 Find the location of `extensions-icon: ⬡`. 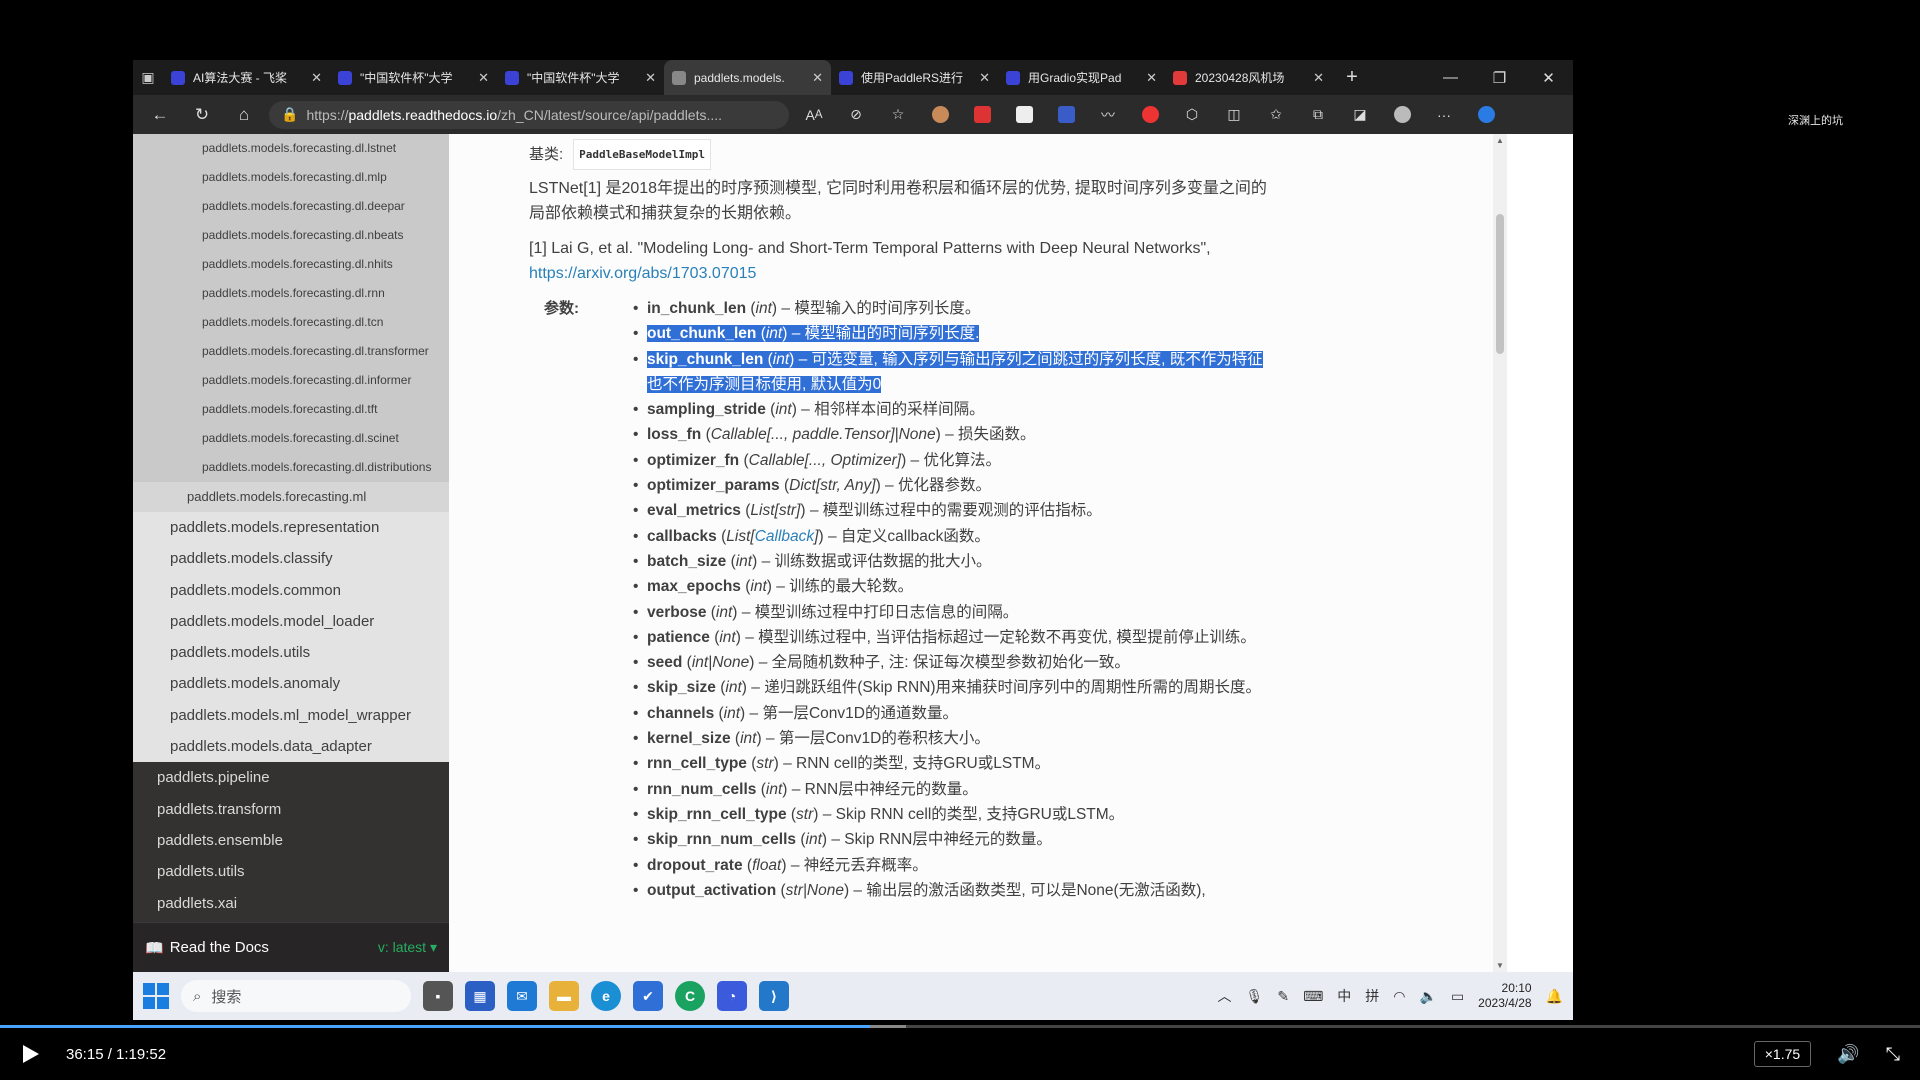

extensions-icon: ⬡ is located at coordinates (1192, 115).